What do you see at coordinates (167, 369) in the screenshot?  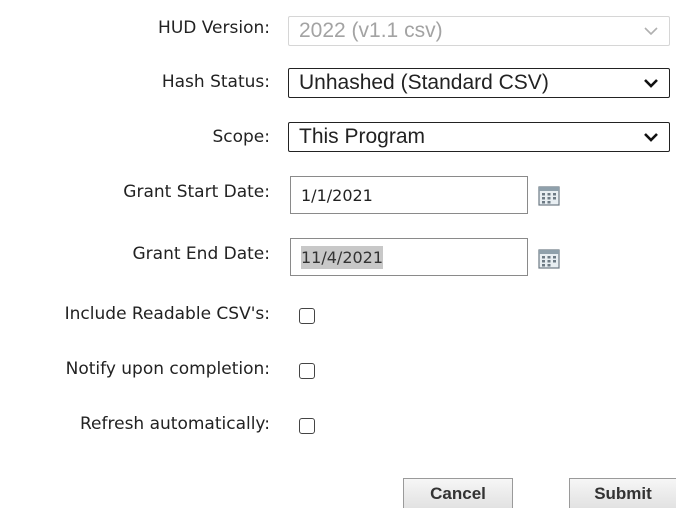 I see `notify-upon-completion-label: Notify upon completion:` at bounding box center [167, 369].